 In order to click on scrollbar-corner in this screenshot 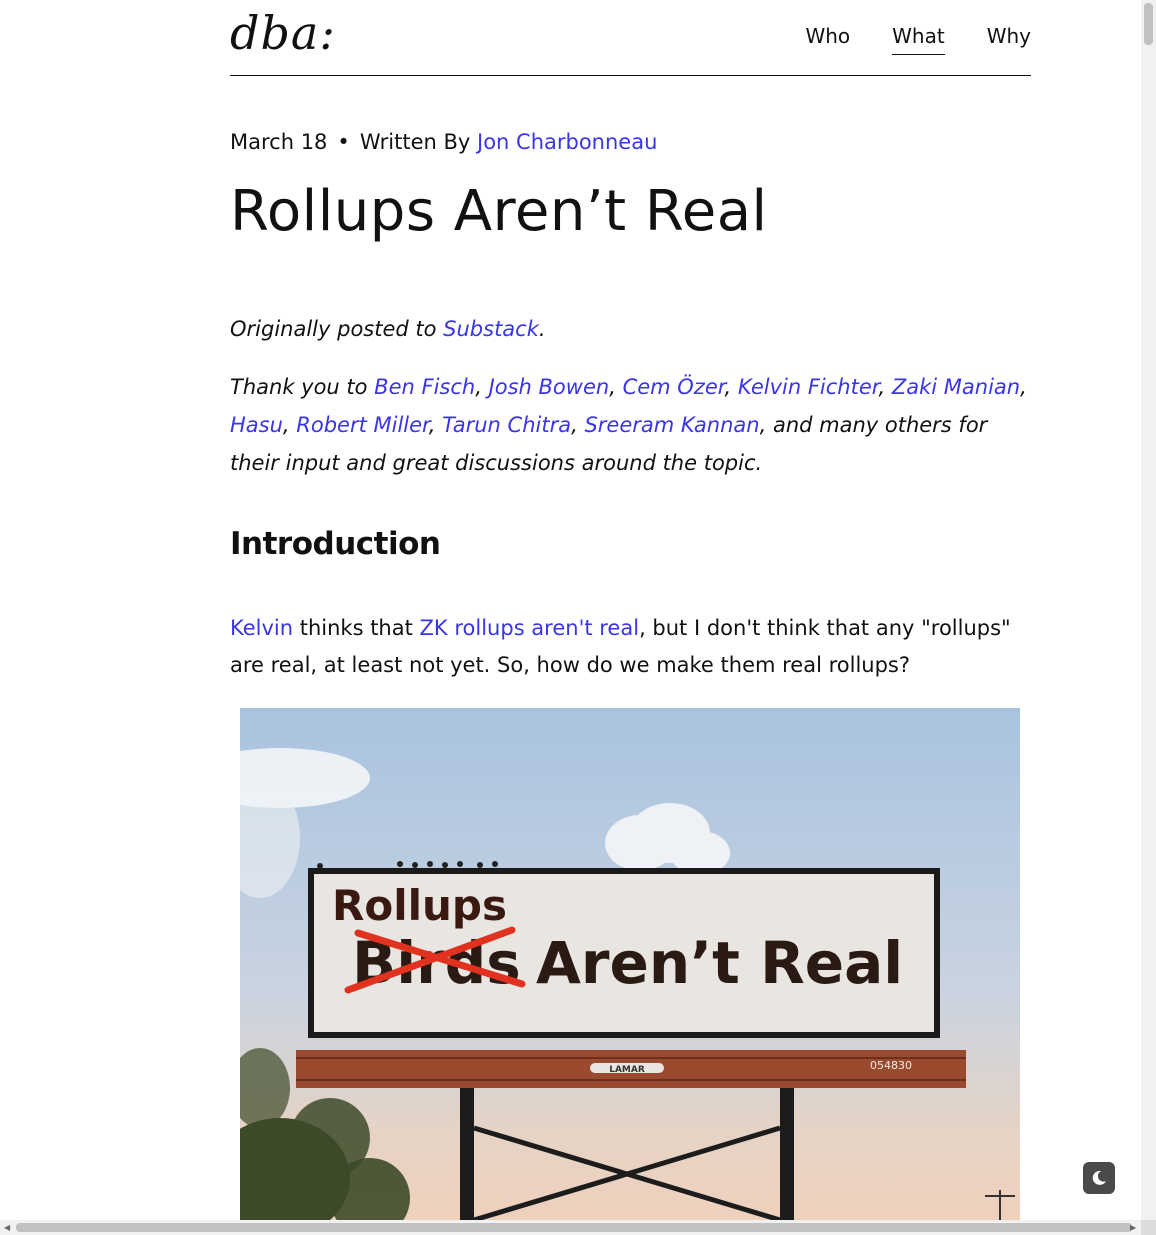, I will do `click(1148, 1227)`.